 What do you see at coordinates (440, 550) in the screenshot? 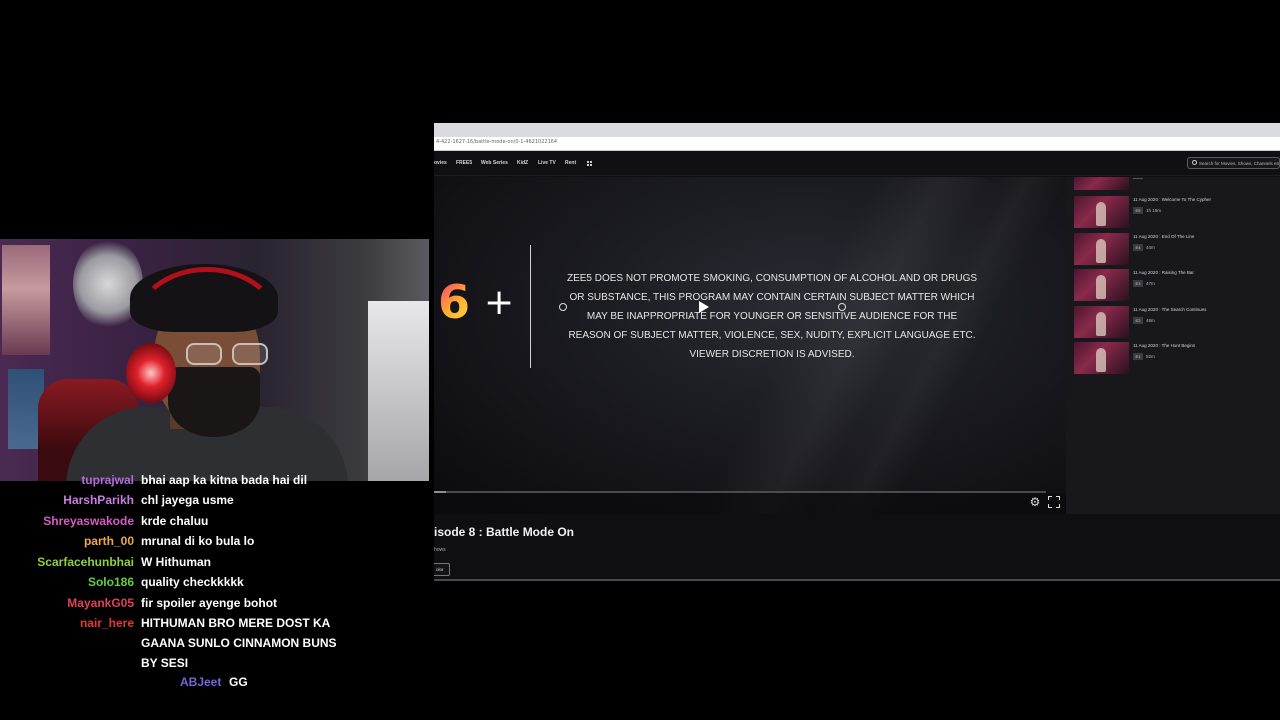
I see `shows-link: hows` at bounding box center [440, 550].